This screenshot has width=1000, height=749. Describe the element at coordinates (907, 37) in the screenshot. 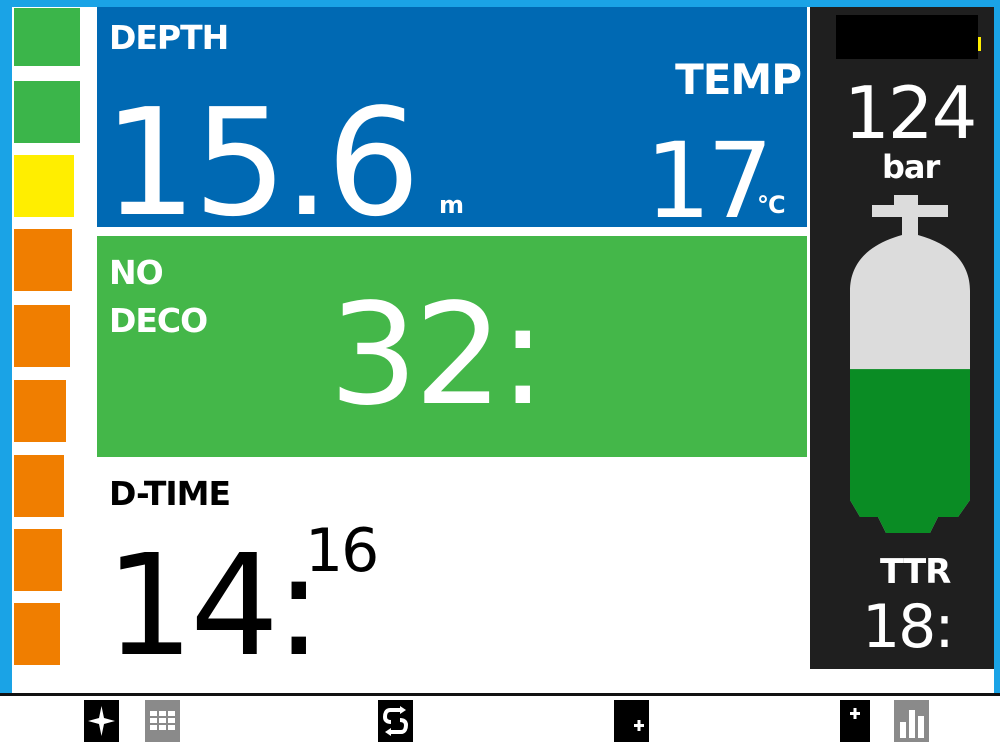

I see `status-strip` at that location.